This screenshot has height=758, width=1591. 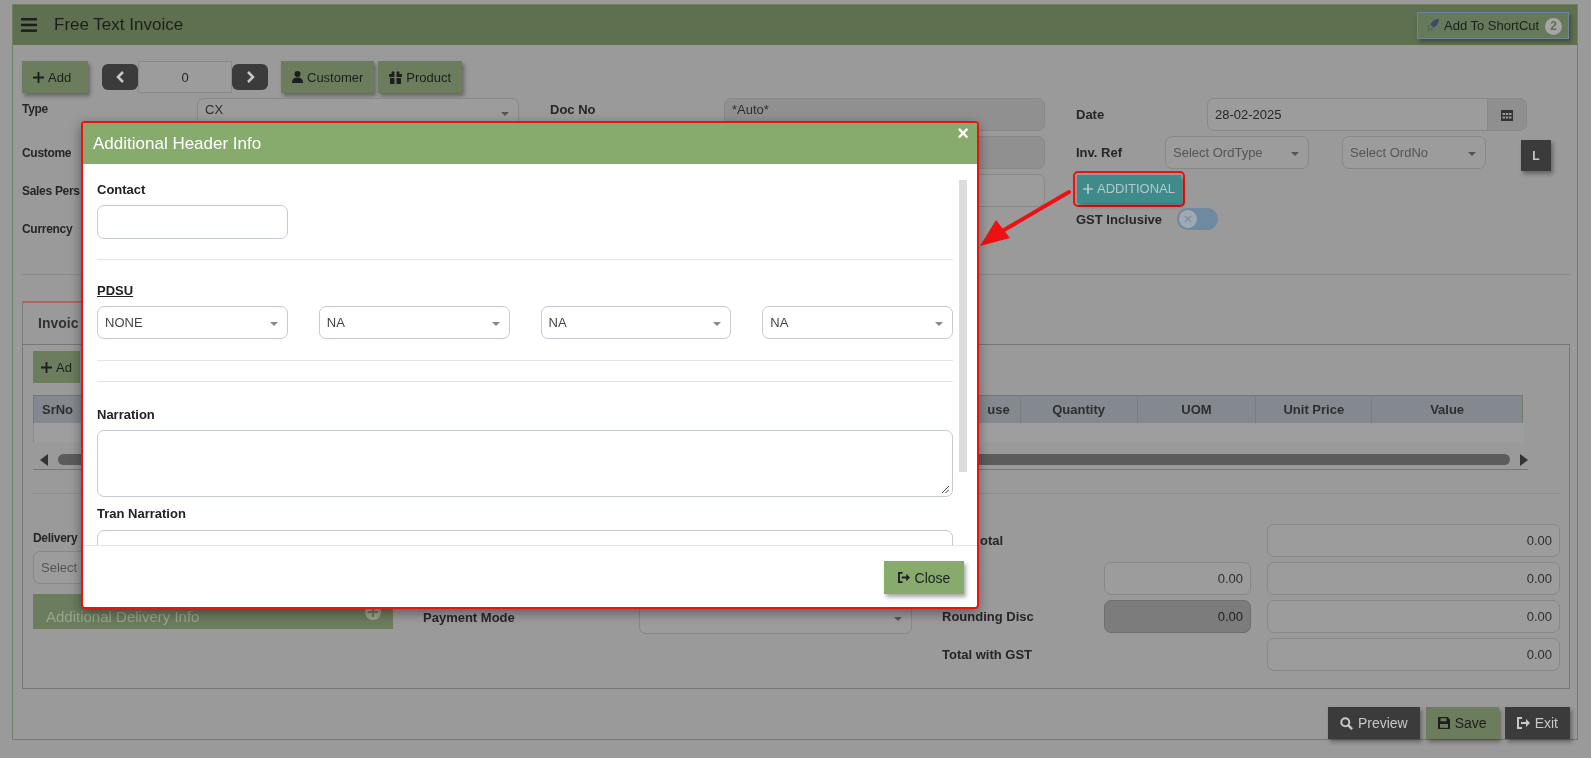 What do you see at coordinates (1447, 410) in the screenshot?
I see `column-header: Value` at bounding box center [1447, 410].